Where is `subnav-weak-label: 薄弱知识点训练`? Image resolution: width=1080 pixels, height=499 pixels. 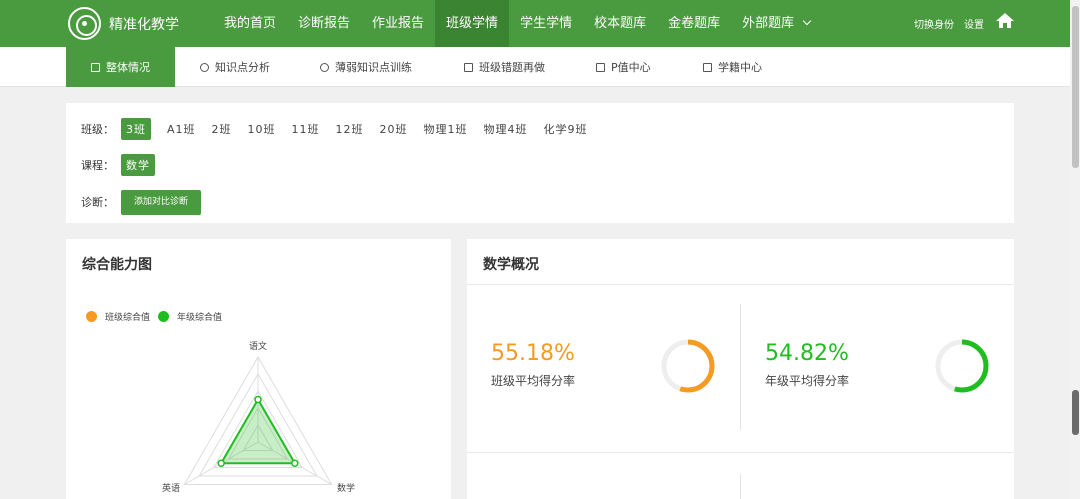 subnav-weak-label: 薄弱知识点训练 is located at coordinates (373, 67).